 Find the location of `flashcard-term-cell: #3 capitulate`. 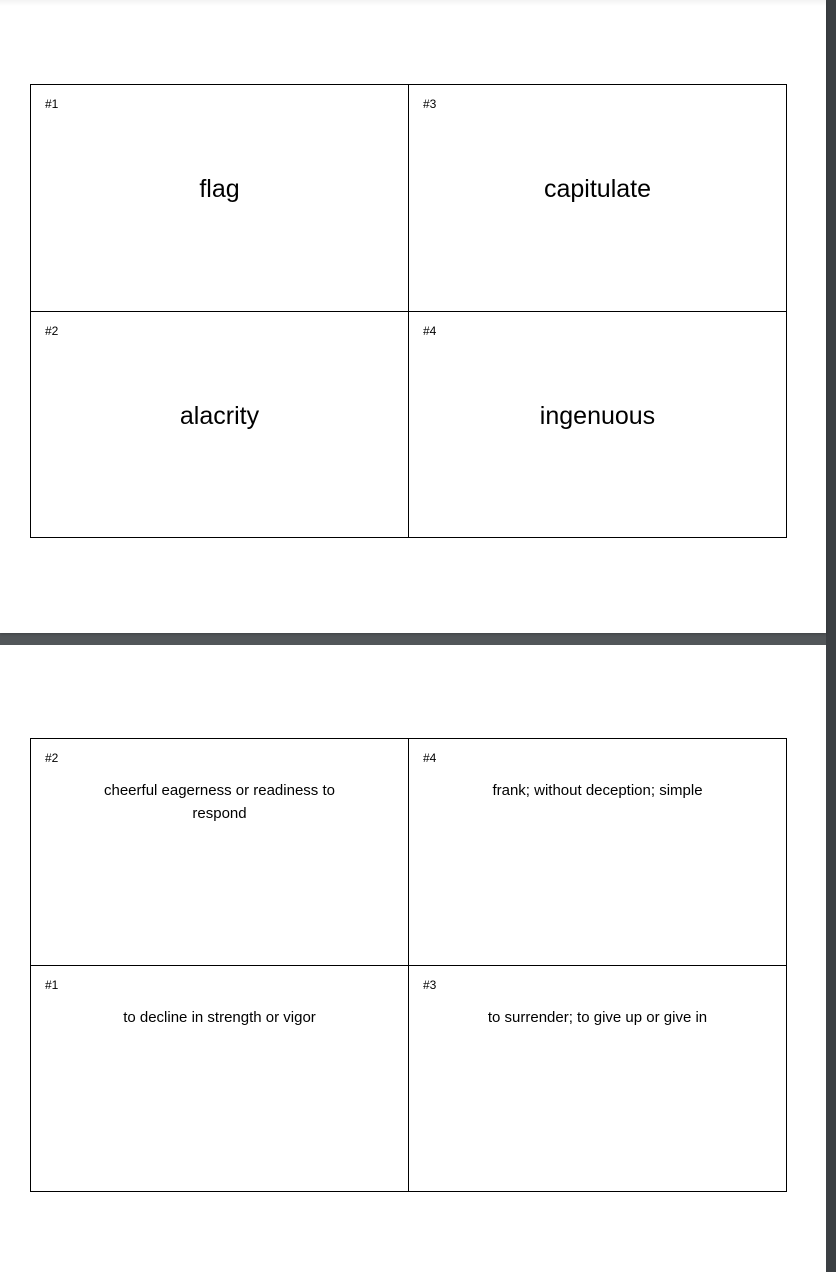

flashcard-term-cell: #3 capitulate is located at coordinates (597, 198).